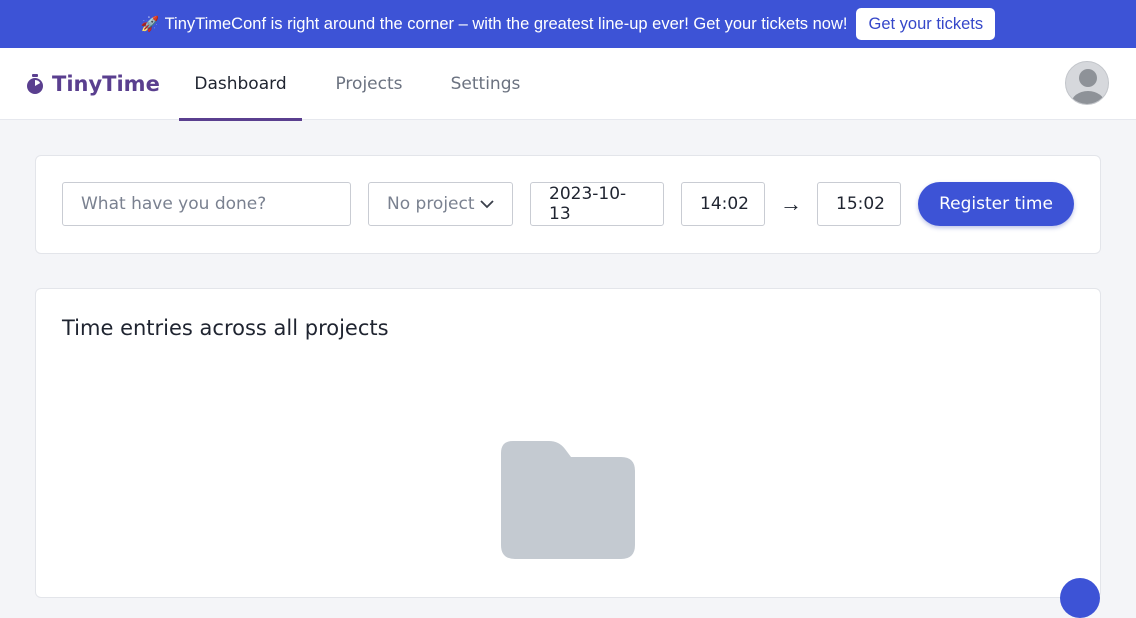  I want to click on tab-projects-label: Projects, so click(369, 84).